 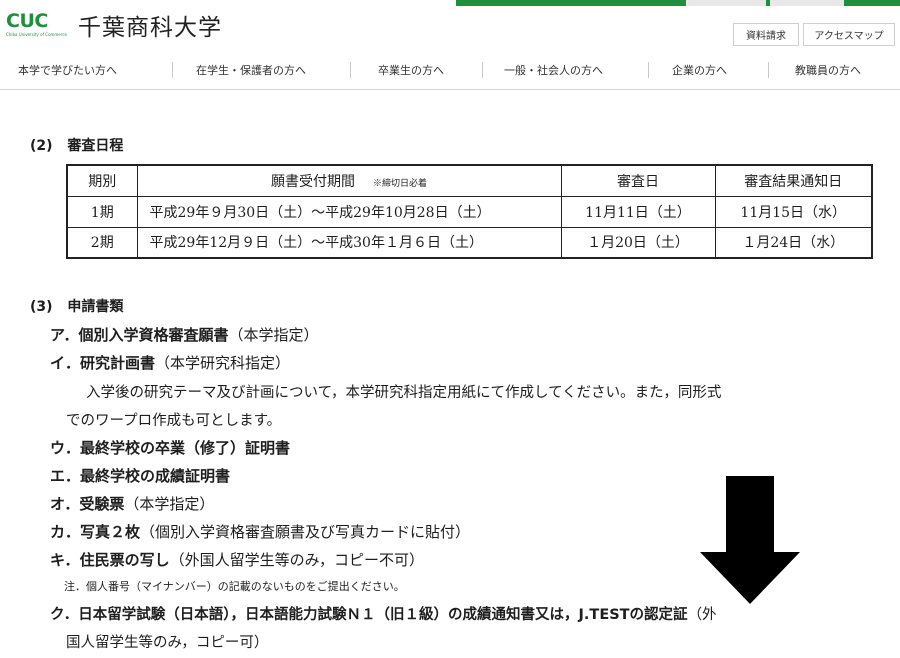 I want to click on table-cell: 11月11日（土）, so click(x=638, y=211).